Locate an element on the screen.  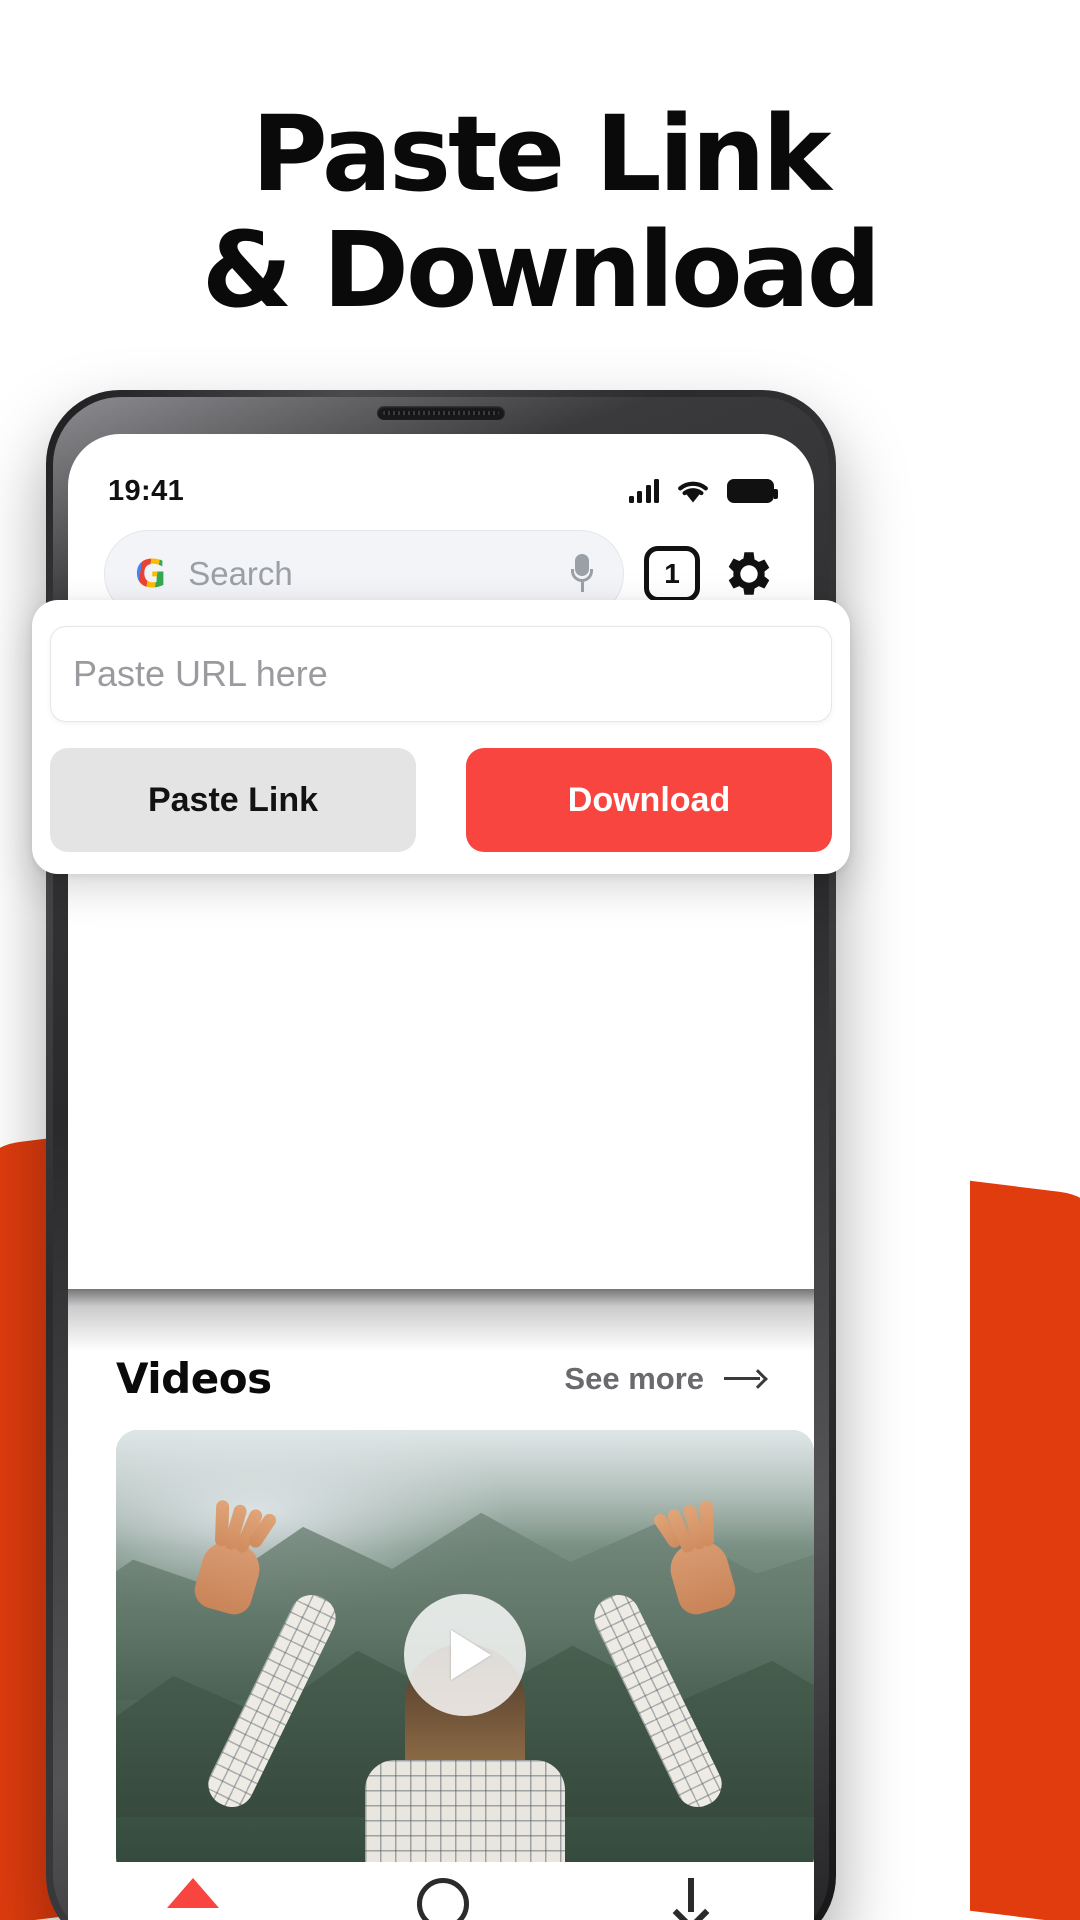
nav-item-home is located at coordinates (193, 1893).